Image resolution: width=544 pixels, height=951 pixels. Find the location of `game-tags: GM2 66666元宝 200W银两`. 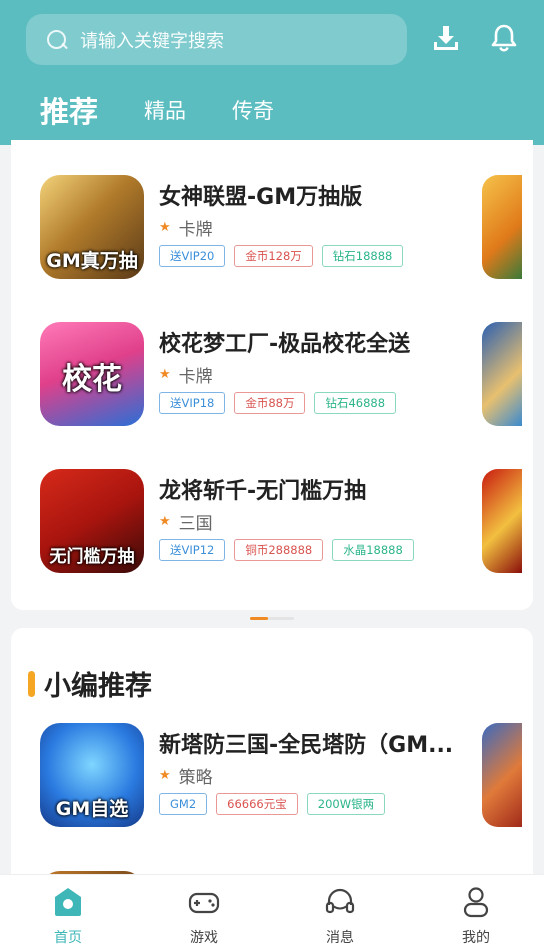

game-tags: GM2 66666元宝 200W银两 is located at coordinates (276, 804).